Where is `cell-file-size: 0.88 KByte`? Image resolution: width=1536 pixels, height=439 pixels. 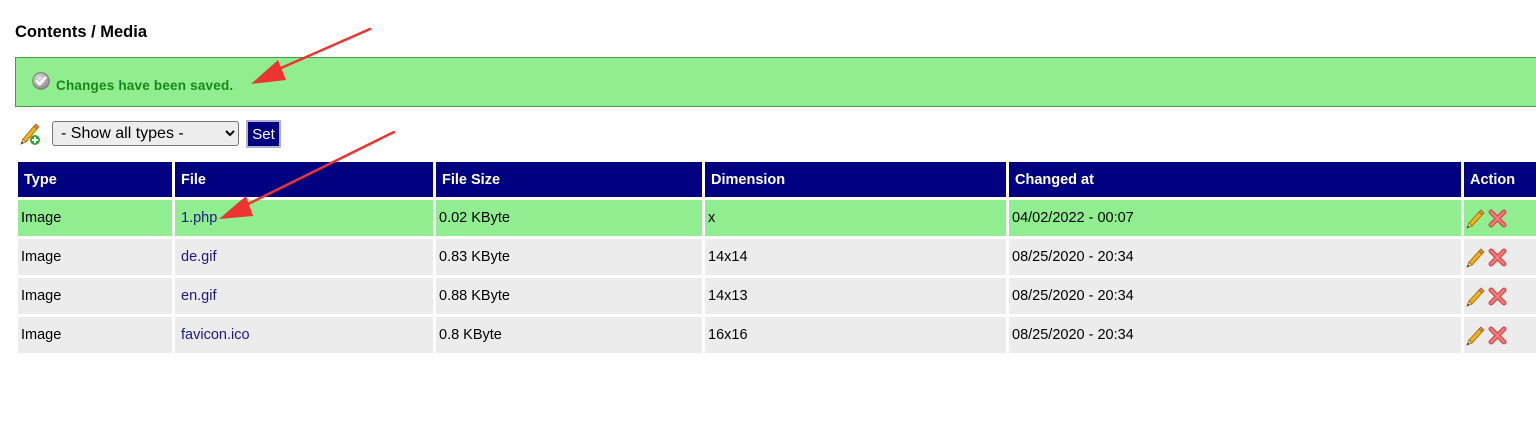
cell-file-size: 0.88 KByte is located at coordinates (569, 296).